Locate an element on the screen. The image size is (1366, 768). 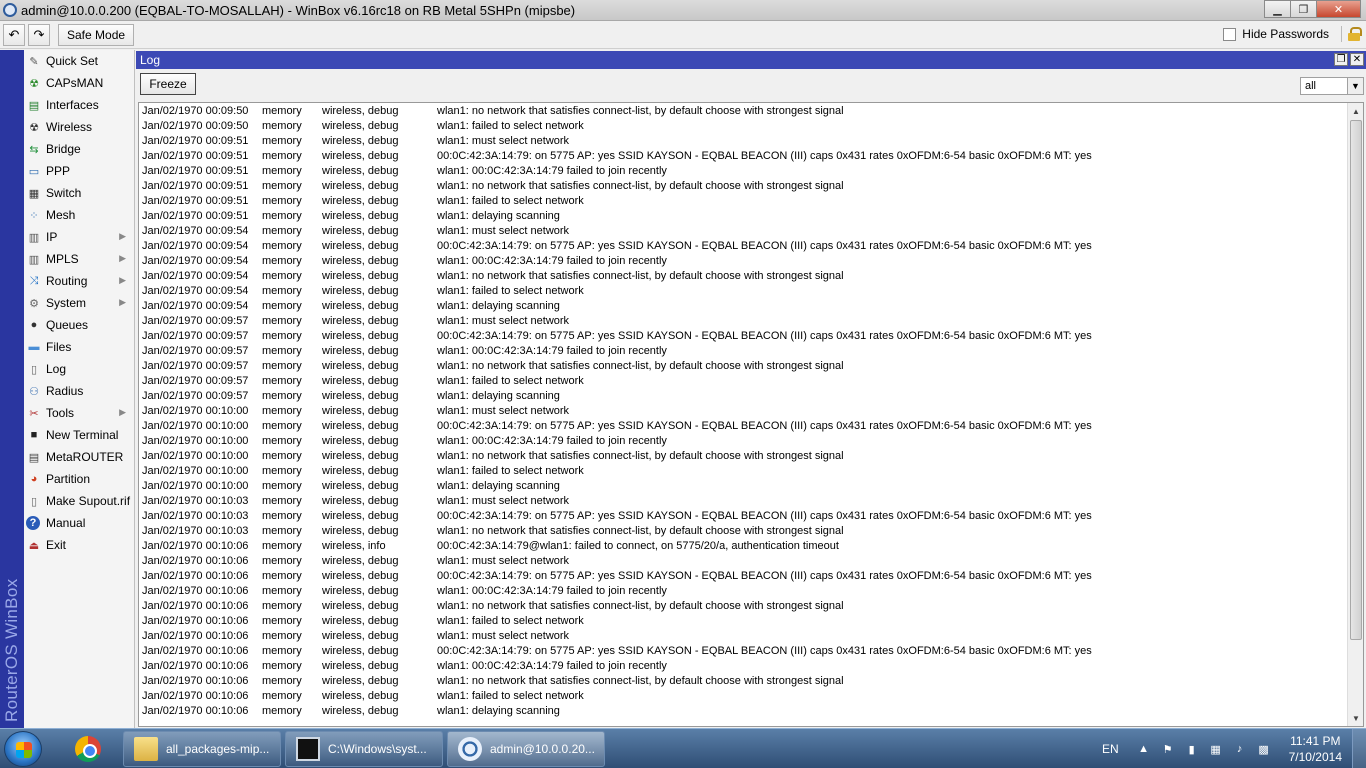
minimize-button: ▁ is located at coordinates (1277, 9).